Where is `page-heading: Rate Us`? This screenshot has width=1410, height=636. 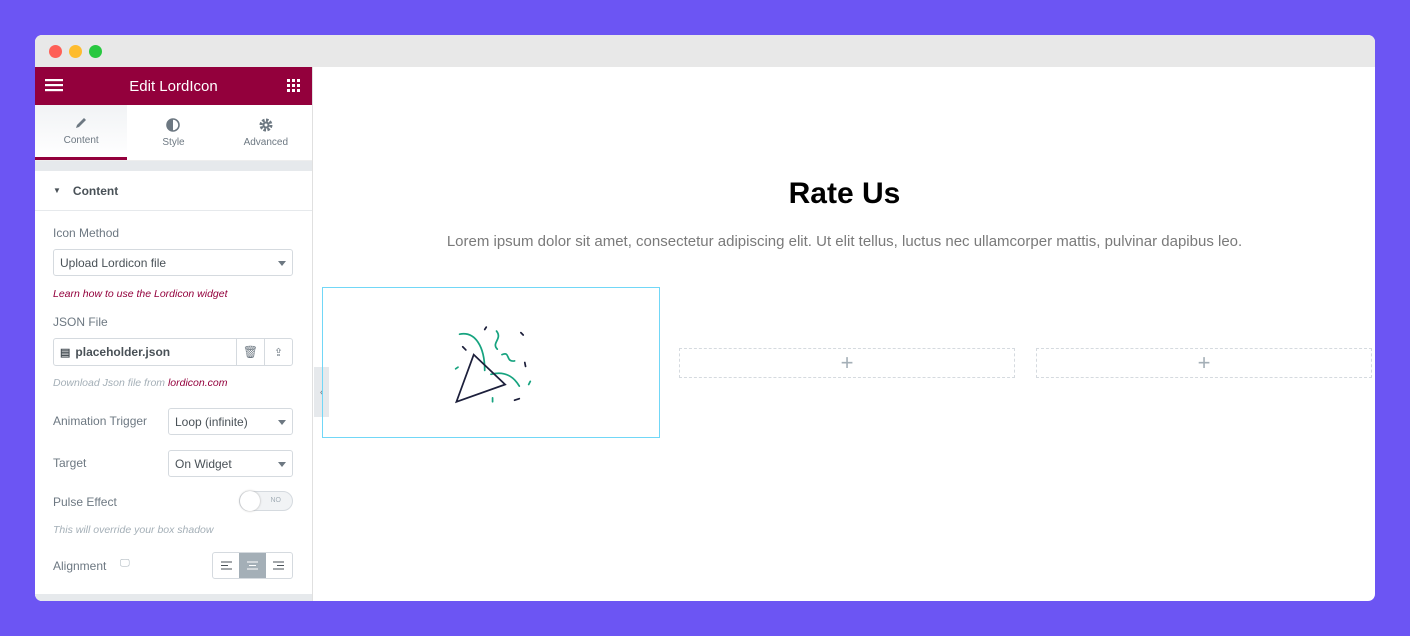
page-heading: Rate Us is located at coordinates (844, 193).